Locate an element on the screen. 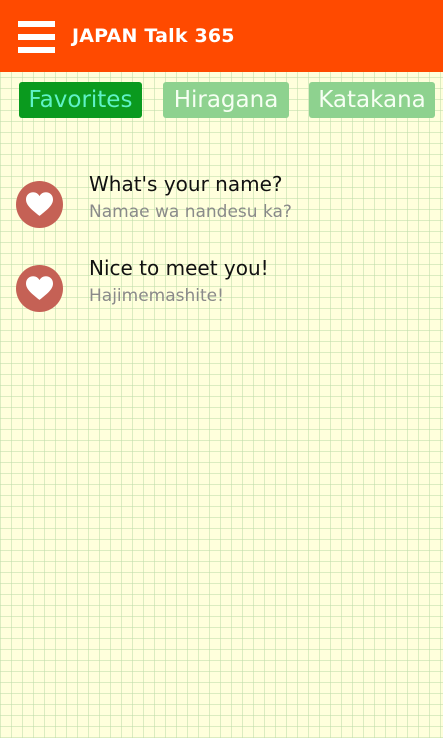 This screenshot has height=738, width=443. tab-katakana: Katakana is located at coordinates (372, 100).